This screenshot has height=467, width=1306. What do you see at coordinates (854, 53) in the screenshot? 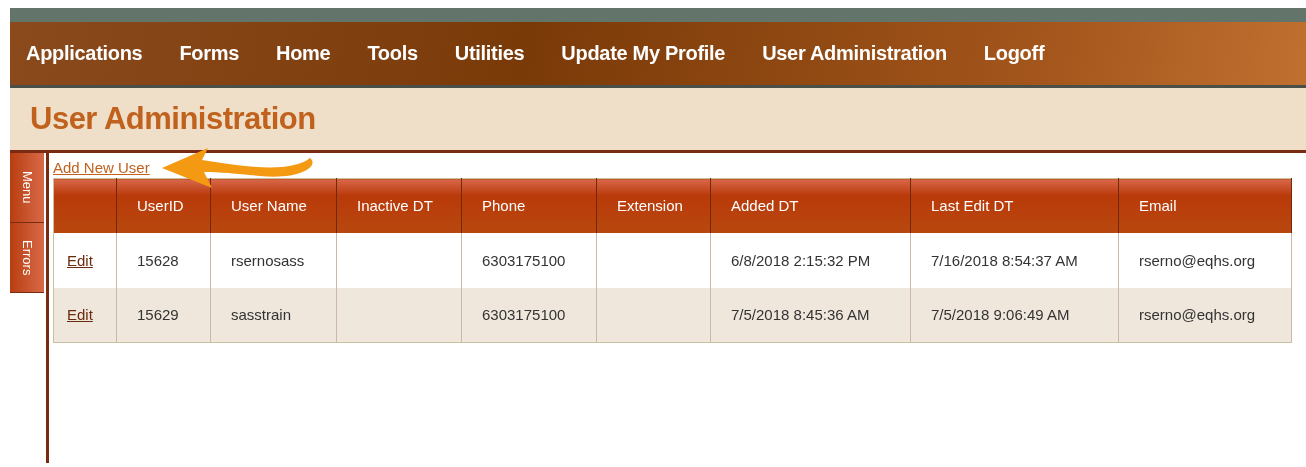
I see `nav-item: User Administration` at bounding box center [854, 53].